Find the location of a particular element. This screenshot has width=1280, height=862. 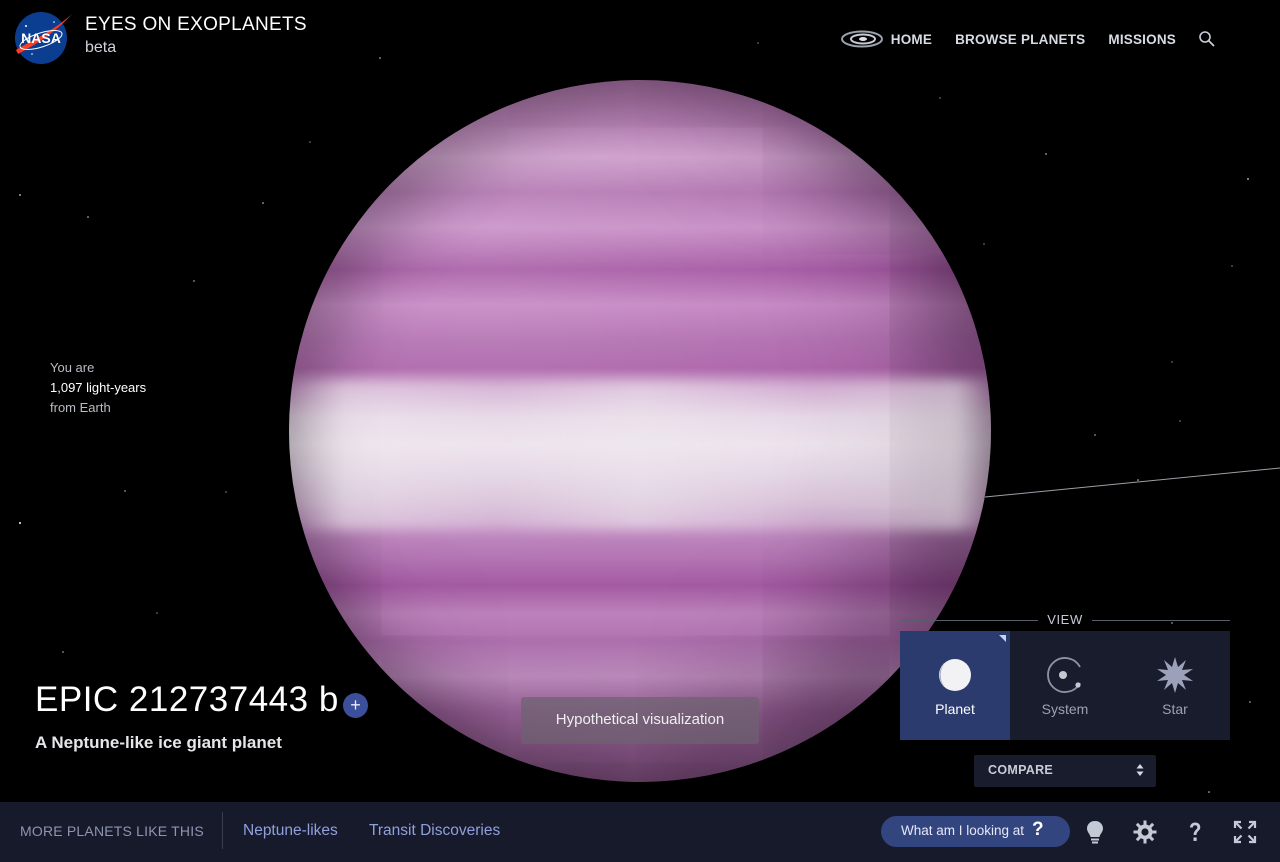

view-star-button: Star is located at coordinates (1175, 685).